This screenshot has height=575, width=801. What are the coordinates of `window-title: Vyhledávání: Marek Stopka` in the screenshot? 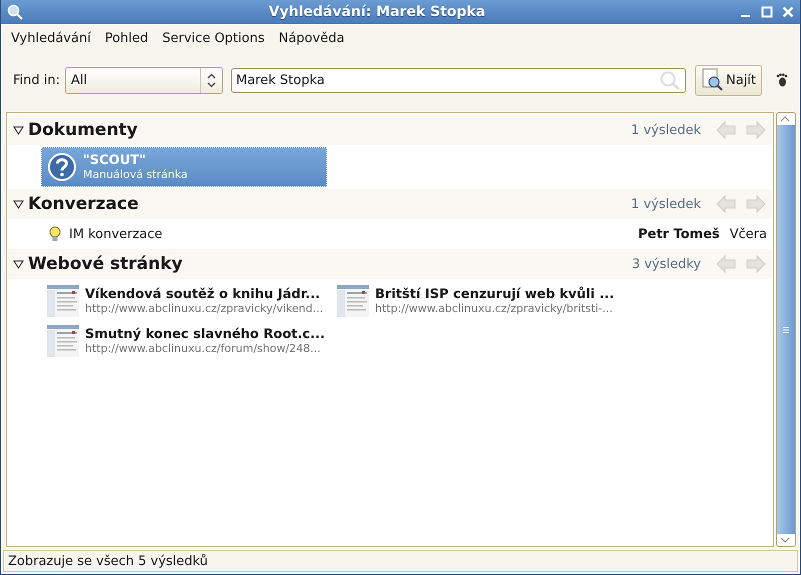 It's located at (377, 12).